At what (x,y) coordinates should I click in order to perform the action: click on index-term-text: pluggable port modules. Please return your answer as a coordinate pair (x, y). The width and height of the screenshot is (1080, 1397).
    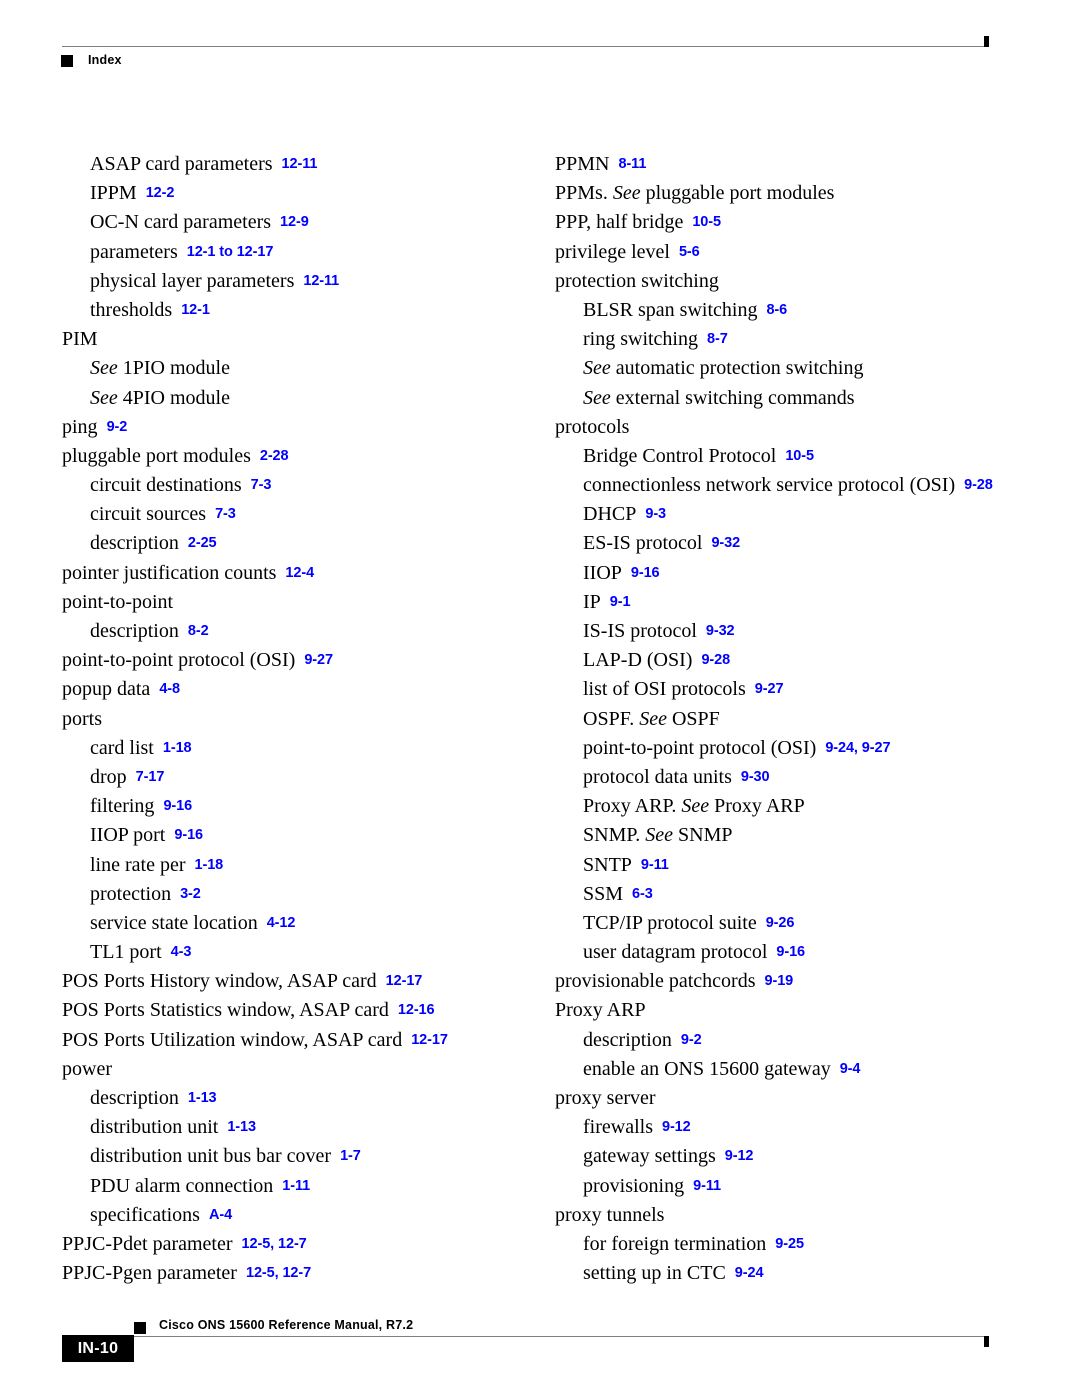
    Looking at the image, I should click on (156, 455).